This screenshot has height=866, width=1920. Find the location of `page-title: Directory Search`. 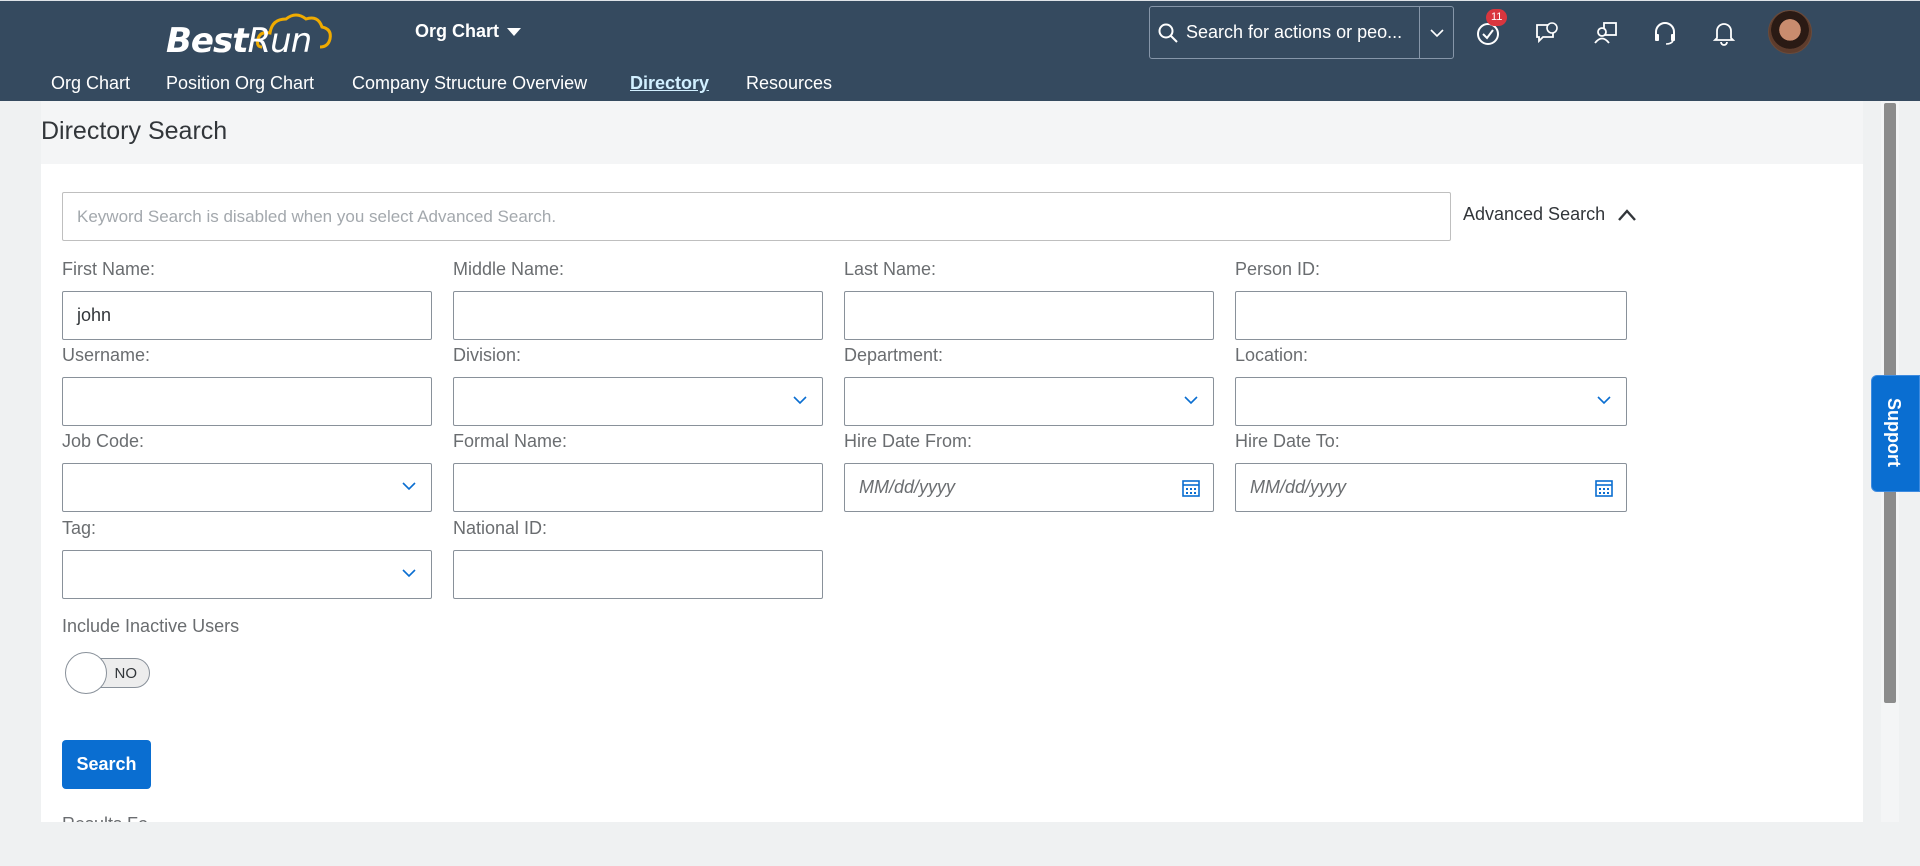

page-title: Directory Search is located at coordinates (134, 131).